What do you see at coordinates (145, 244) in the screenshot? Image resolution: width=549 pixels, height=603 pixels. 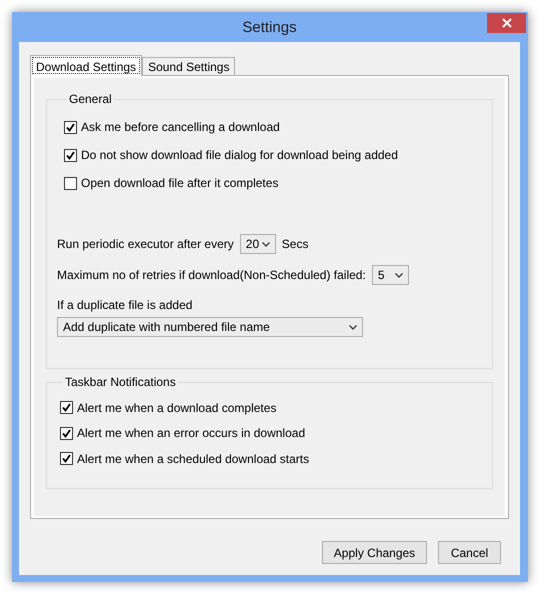 I see `field-label: Run periodic executor after every` at bounding box center [145, 244].